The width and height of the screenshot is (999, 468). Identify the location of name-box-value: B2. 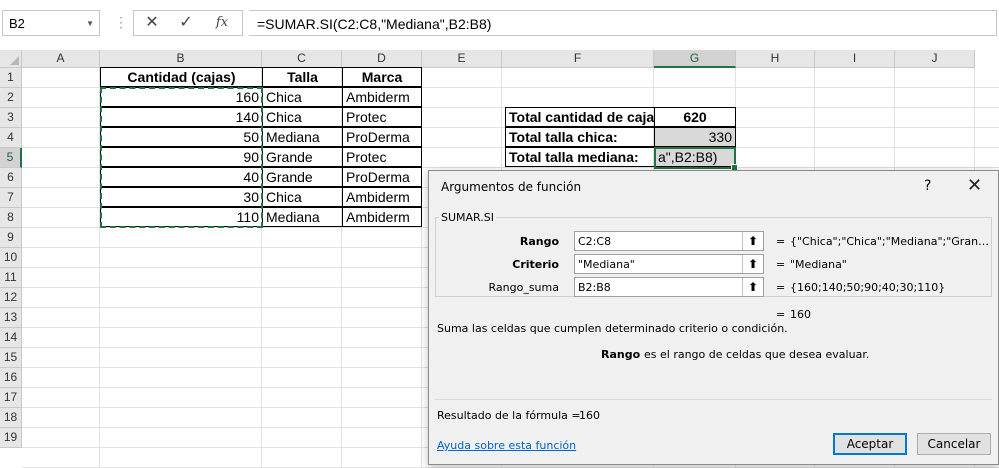
(17, 23).